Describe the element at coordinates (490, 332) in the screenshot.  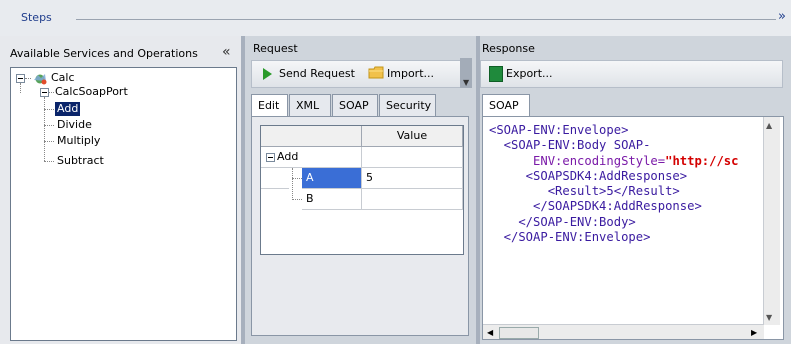
I see `scroll-left-icon: ◀` at that location.